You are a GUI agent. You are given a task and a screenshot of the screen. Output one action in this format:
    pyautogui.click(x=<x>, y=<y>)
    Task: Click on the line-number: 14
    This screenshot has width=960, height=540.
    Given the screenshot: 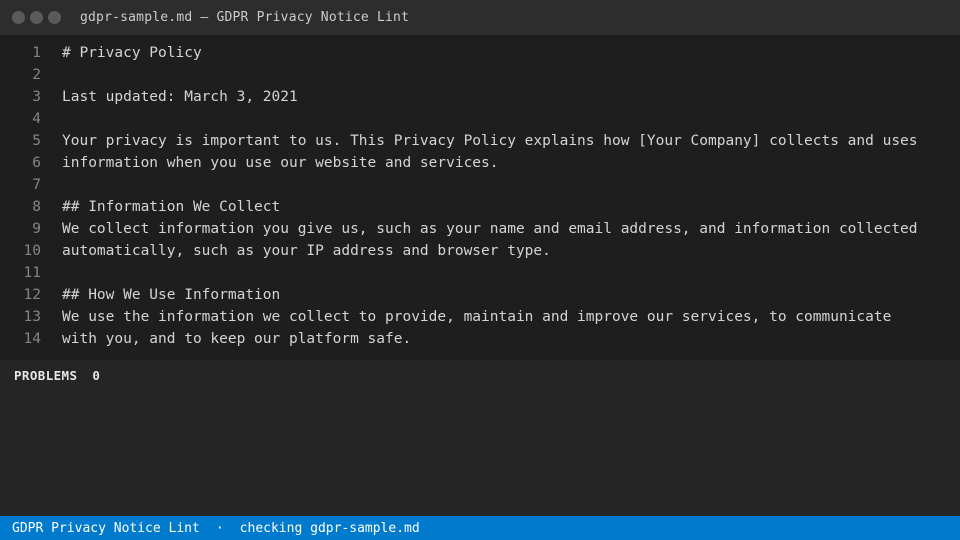 What is the action you would take?
    pyautogui.click(x=32, y=339)
    